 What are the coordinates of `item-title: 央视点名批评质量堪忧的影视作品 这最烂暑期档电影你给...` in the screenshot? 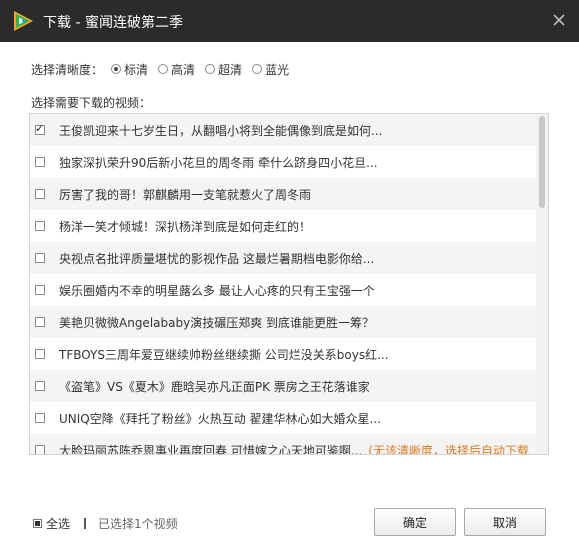 It's located at (217, 258).